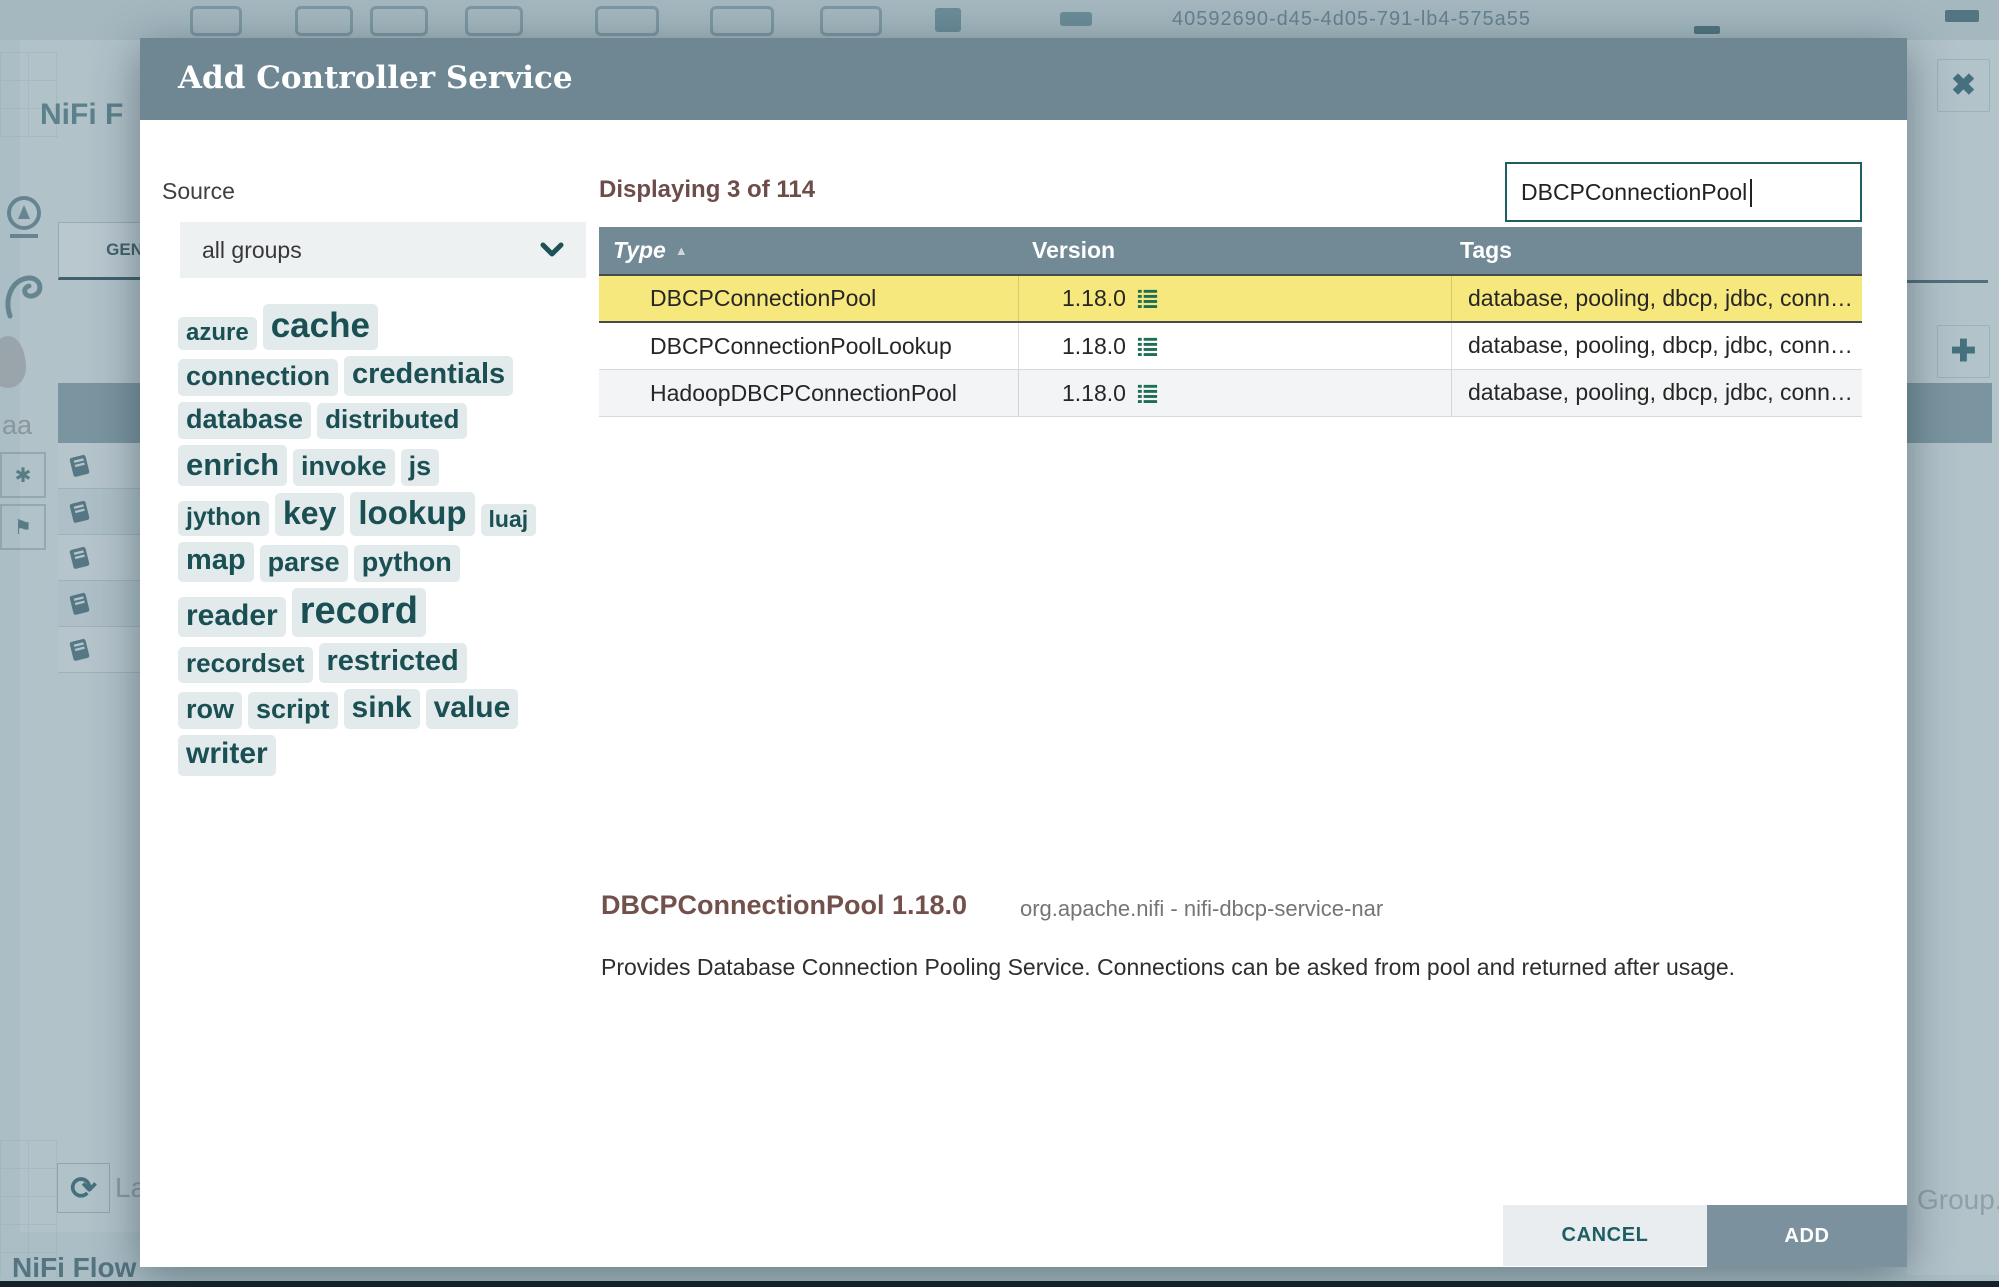  What do you see at coordinates (552, 249) in the screenshot?
I see `chevron-down-icon` at bounding box center [552, 249].